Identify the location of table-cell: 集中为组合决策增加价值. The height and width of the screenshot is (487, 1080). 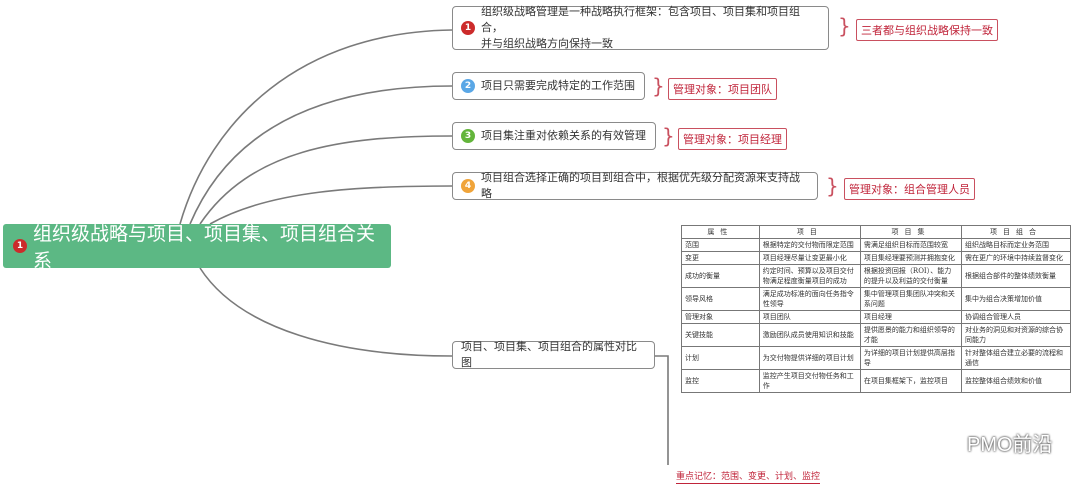
(1016, 299).